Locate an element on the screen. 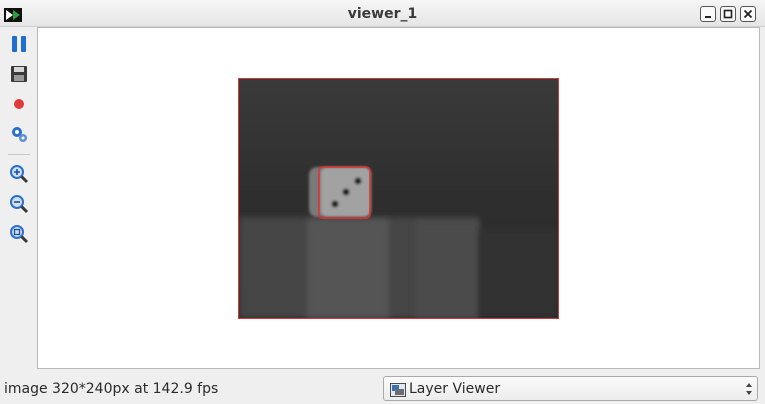 This screenshot has width=765, height=404. zoom-in-button is located at coordinates (19, 174).